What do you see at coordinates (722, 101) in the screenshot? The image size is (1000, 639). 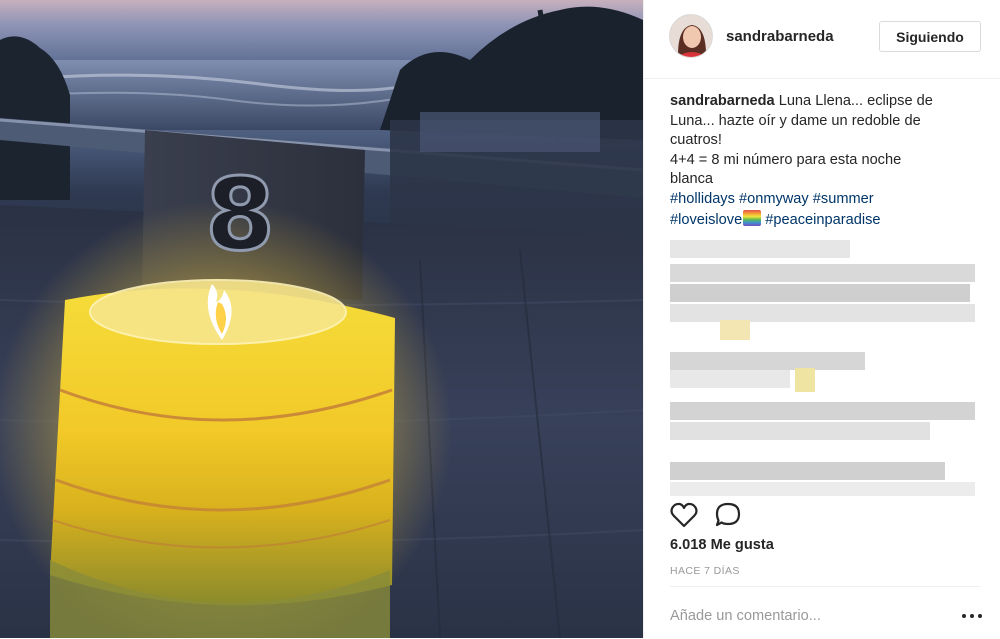 I see `caption-username: sandrabarneda` at bounding box center [722, 101].